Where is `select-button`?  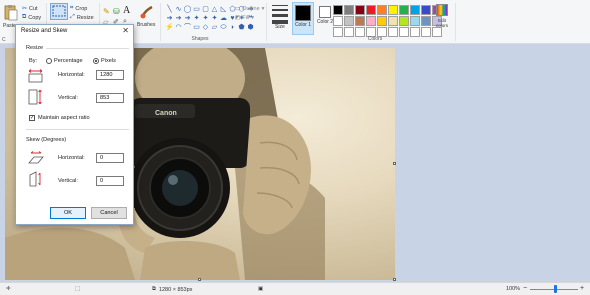 select-button is located at coordinates (59, 11).